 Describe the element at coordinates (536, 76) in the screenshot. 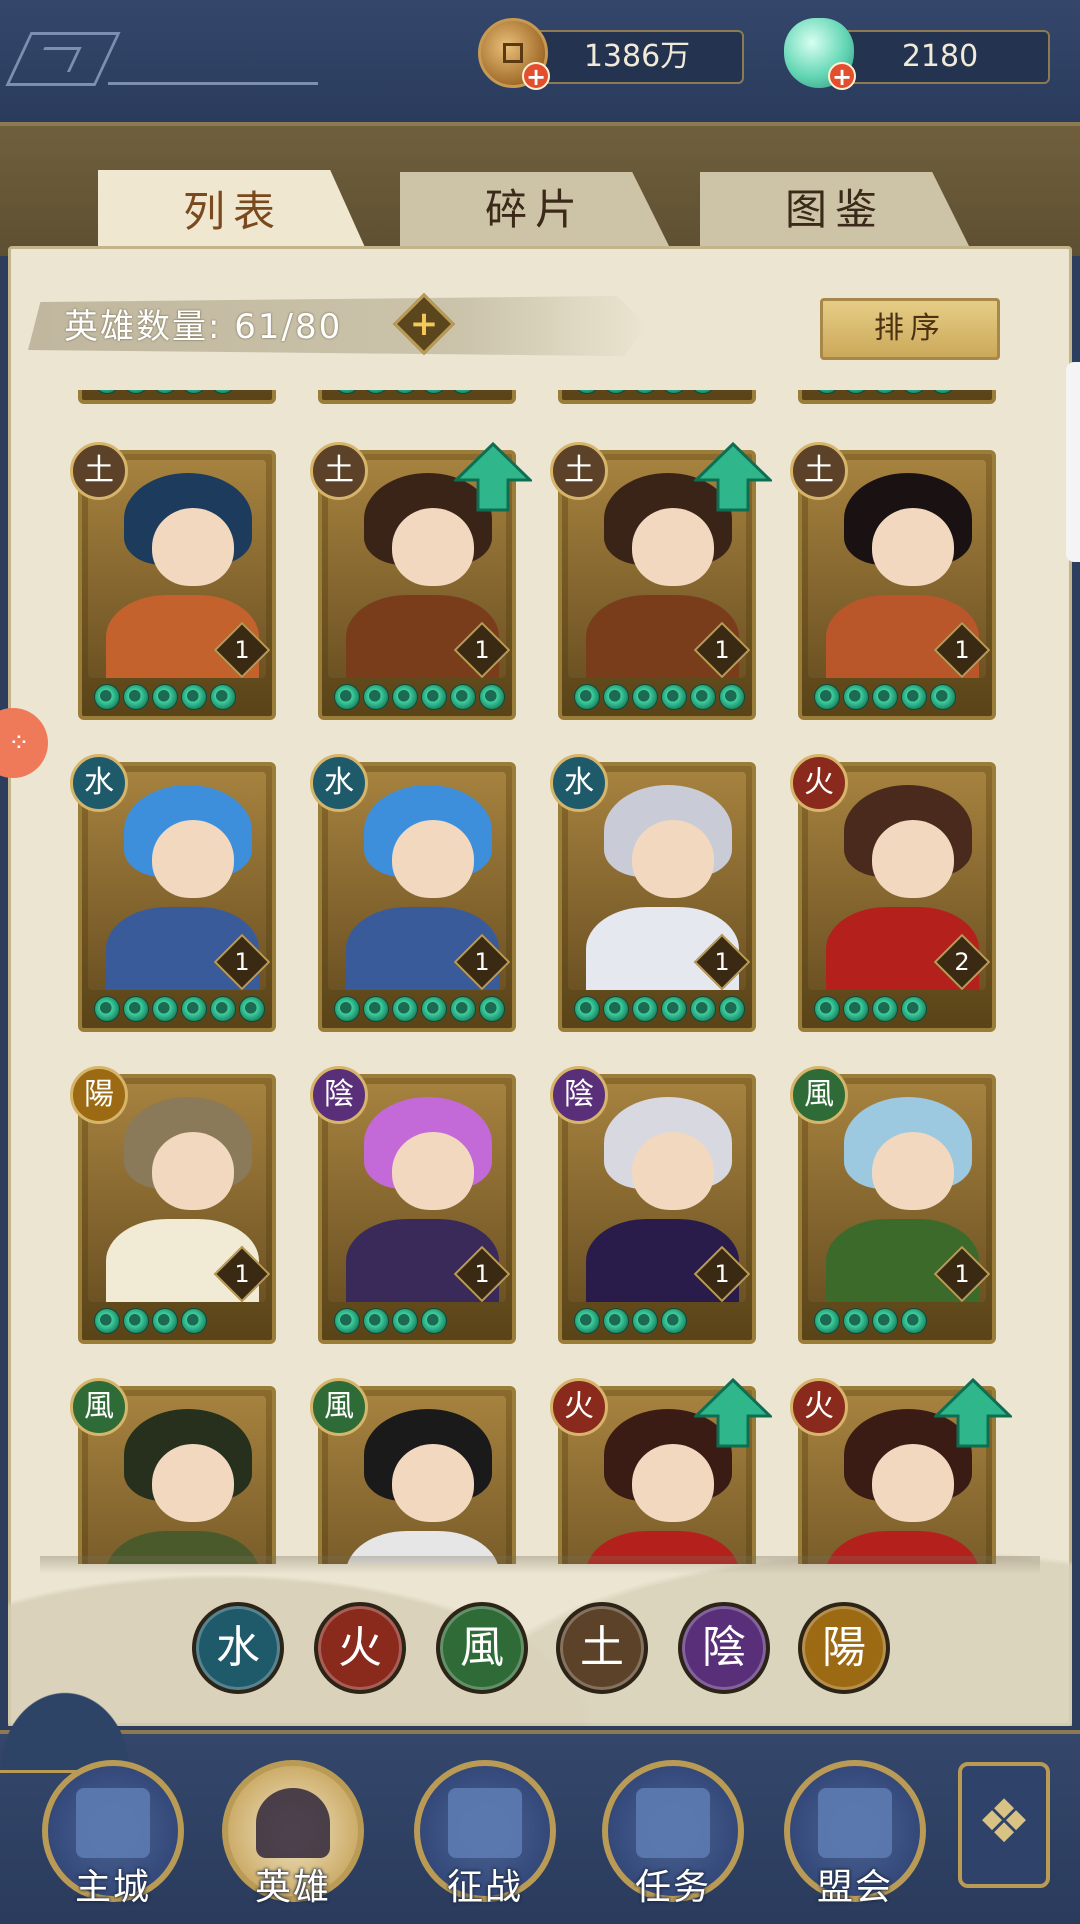

I see `add-coins-button: +` at that location.